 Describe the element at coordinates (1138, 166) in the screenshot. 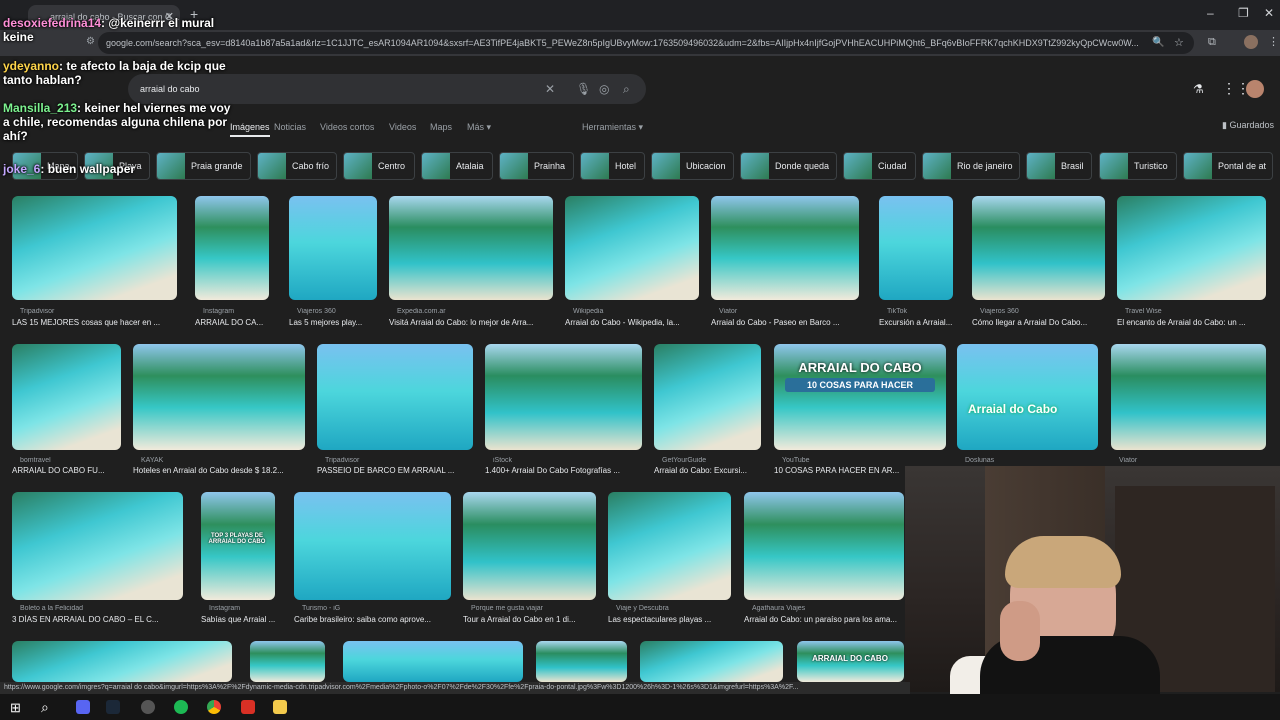

I see `chip-13: Turistico` at that location.